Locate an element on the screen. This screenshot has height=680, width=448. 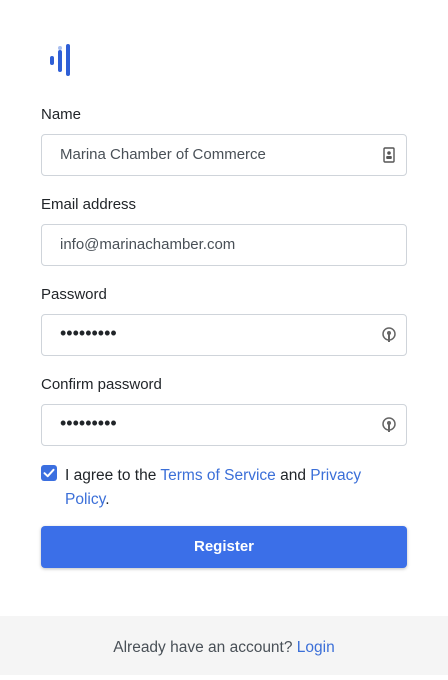
confirm-password-input: ••••••••• is located at coordinates (224, 425).